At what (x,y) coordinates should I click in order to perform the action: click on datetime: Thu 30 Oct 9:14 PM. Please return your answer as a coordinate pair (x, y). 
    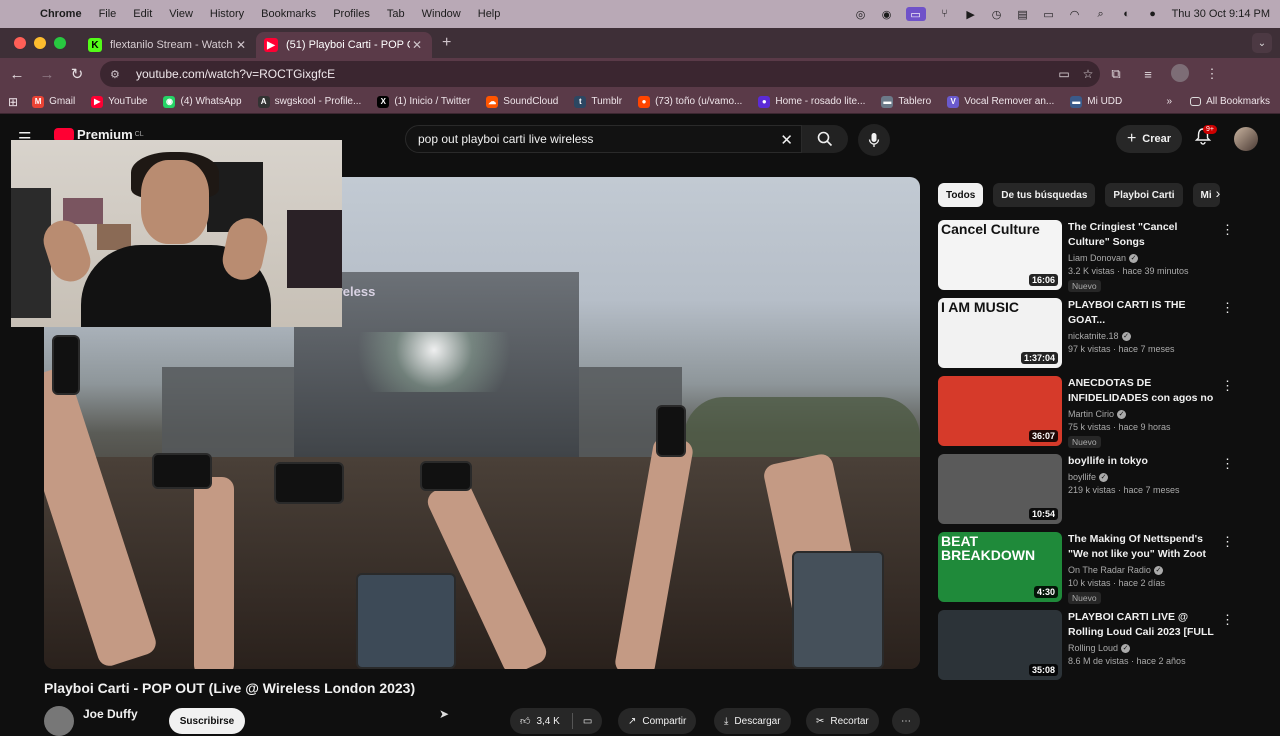
    Looking at the image, I should click on (1221, 14).